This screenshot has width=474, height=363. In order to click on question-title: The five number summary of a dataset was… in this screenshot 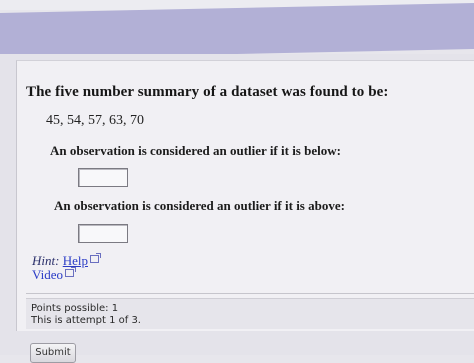, I will do `click(207, 92)`.